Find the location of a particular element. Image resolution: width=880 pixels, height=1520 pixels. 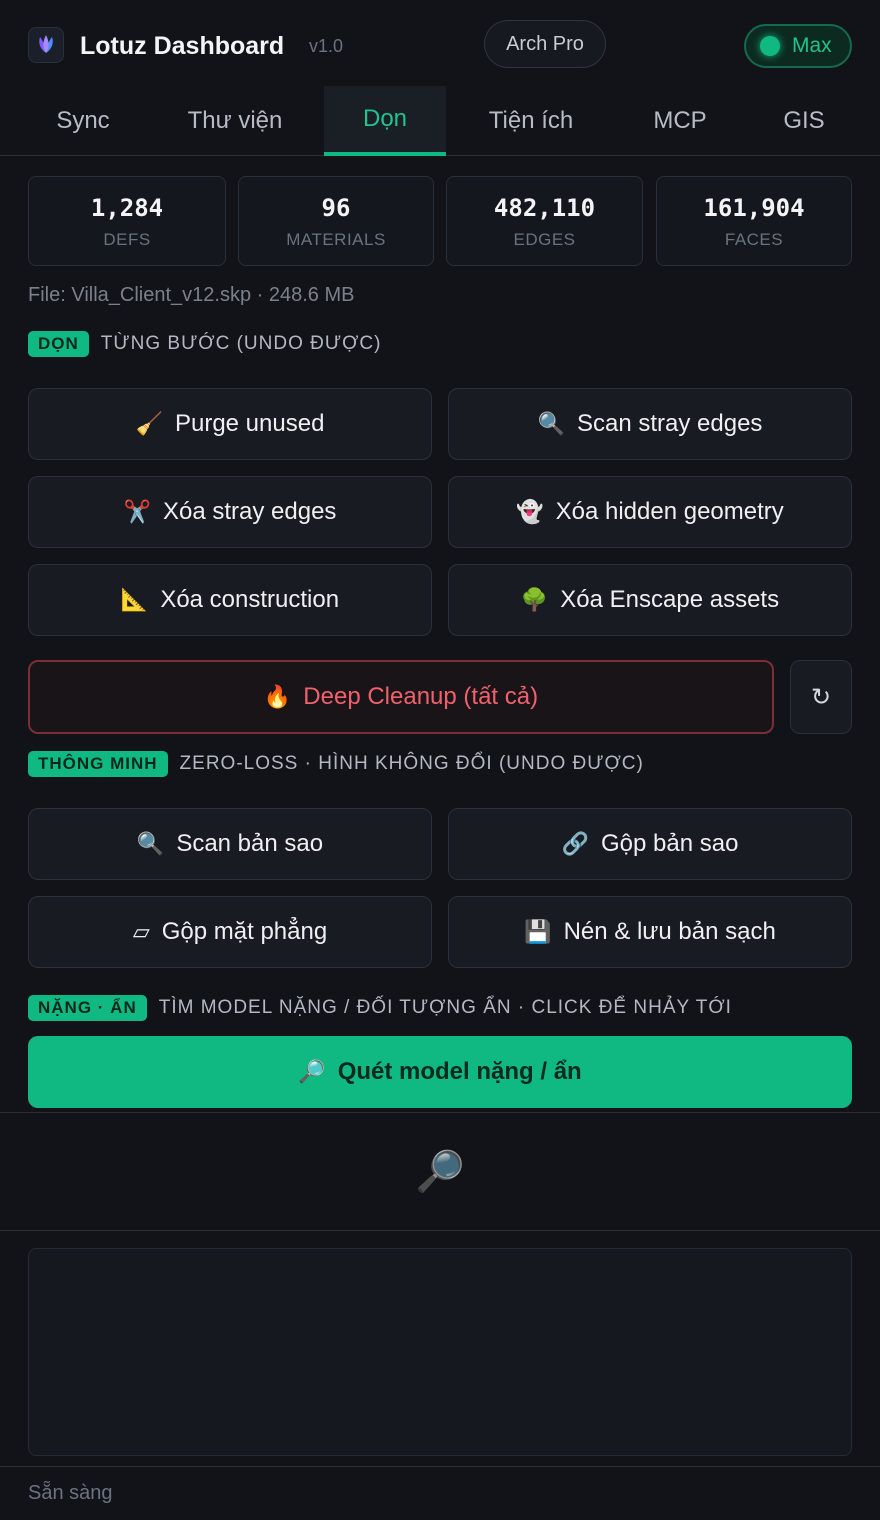

fire-icon: 🔥 is located at coordinates (277, 696).